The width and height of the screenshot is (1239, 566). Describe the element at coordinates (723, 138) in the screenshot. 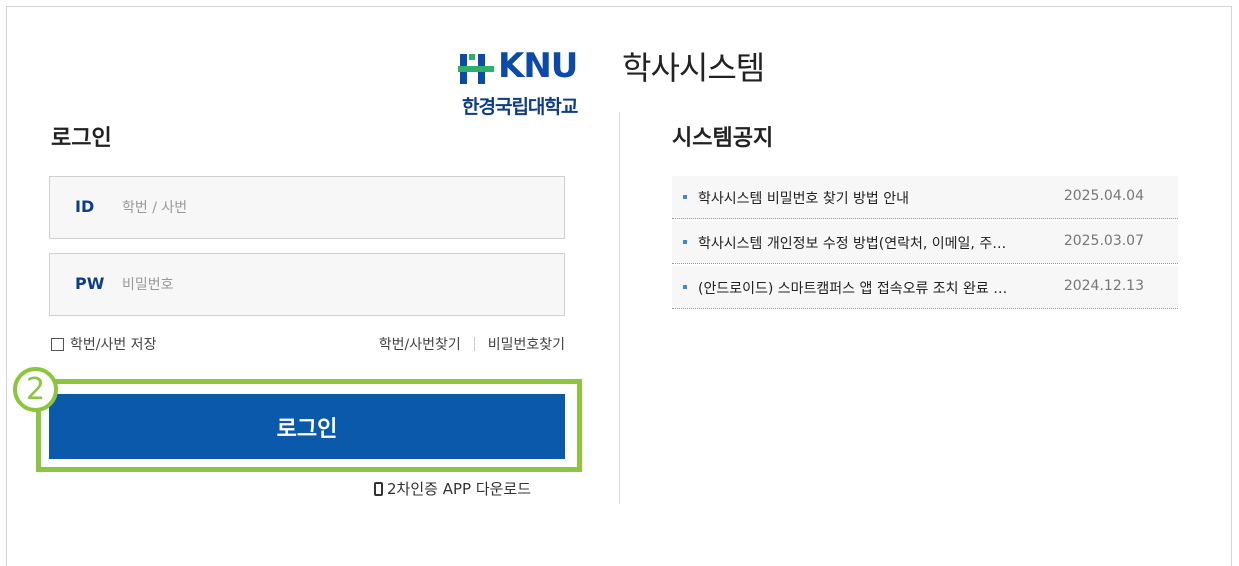

I see `notice-heading: 시스템공지` at that location.